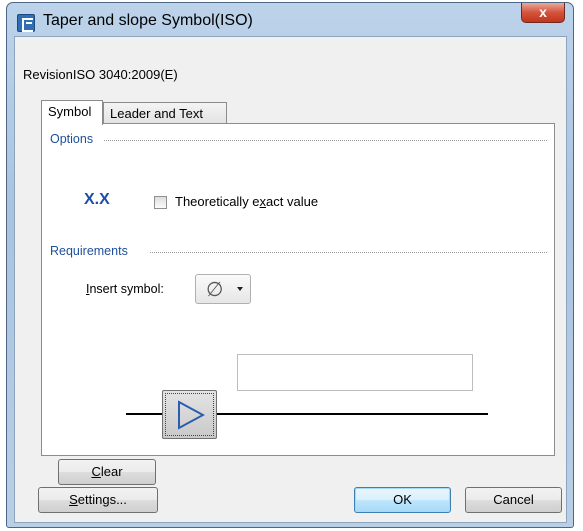 This screenshot has width=583, height=531. What do you see at coordinates (160, 202) in the screenshot?
I see `theoretically-exact-checkbox` at bounding box center [160, 202].